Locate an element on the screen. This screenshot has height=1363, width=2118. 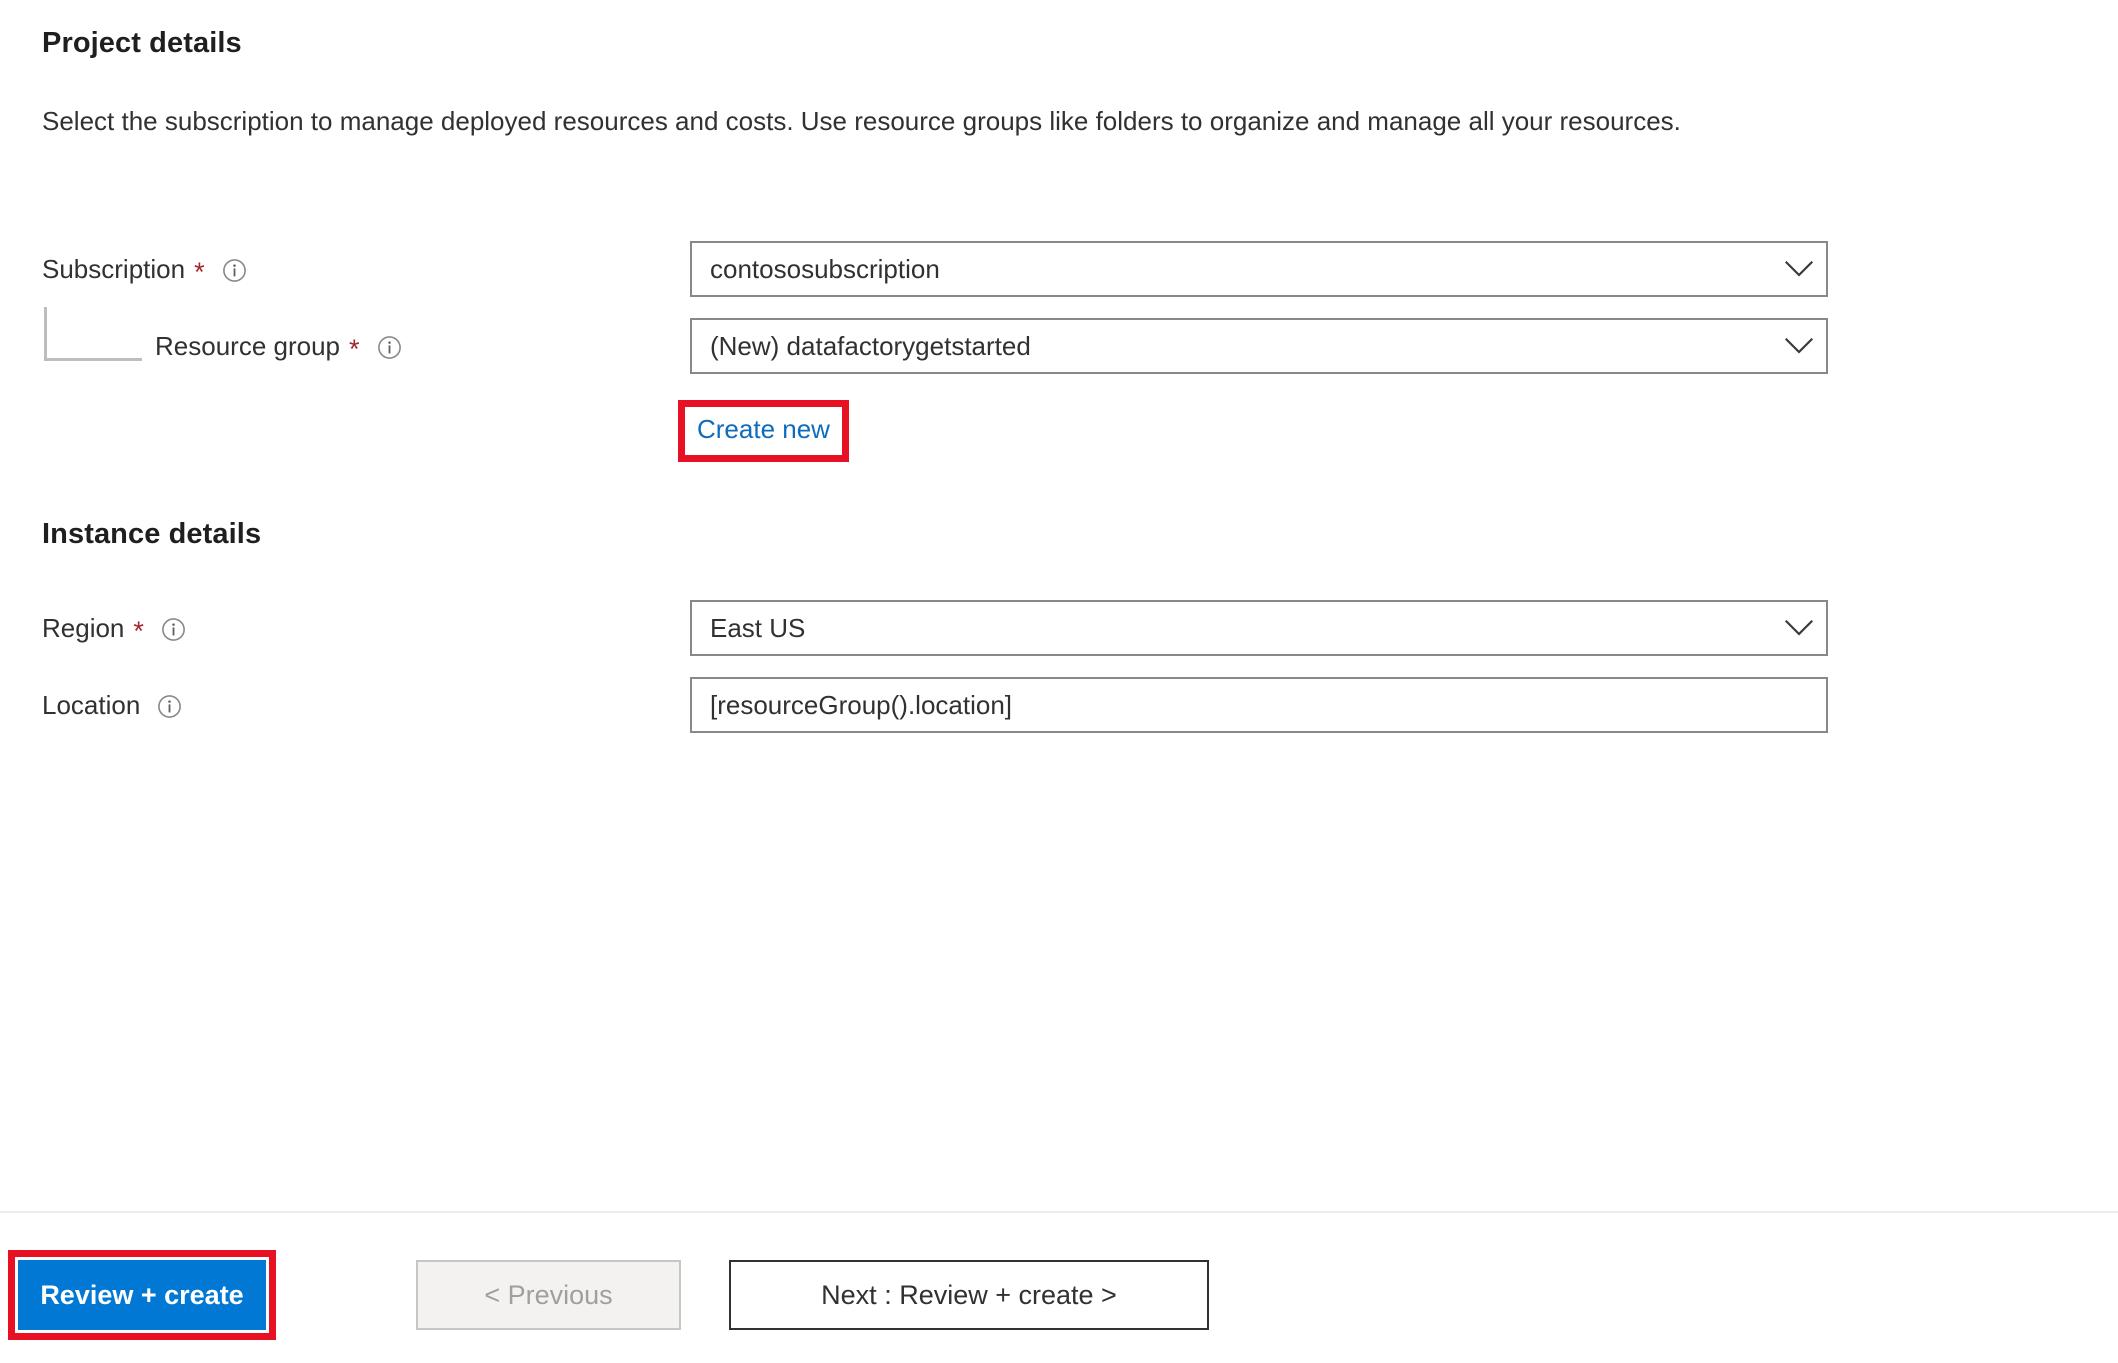
create-new-link: Create new is located at coordinates (763, 429).